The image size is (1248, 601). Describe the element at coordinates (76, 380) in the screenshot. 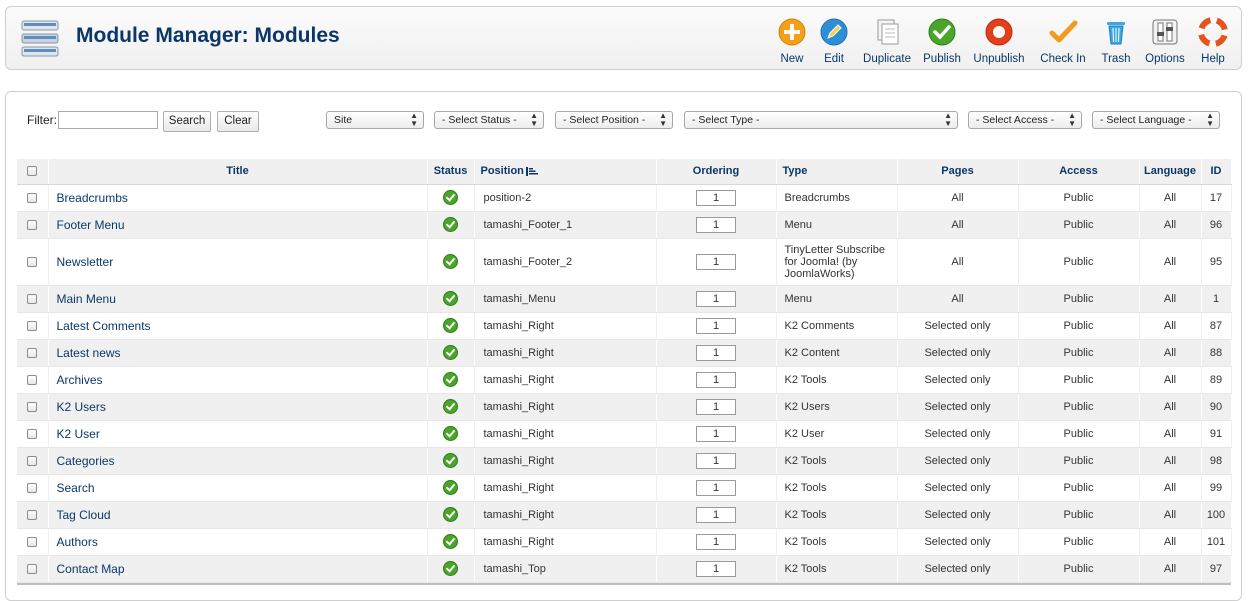

I see `module-title-link: Archives` at that location.